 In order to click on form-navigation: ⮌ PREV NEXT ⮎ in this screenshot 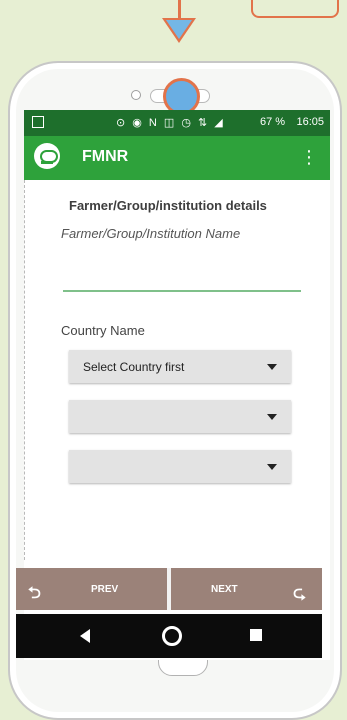, I will do `click(169, 589)`.